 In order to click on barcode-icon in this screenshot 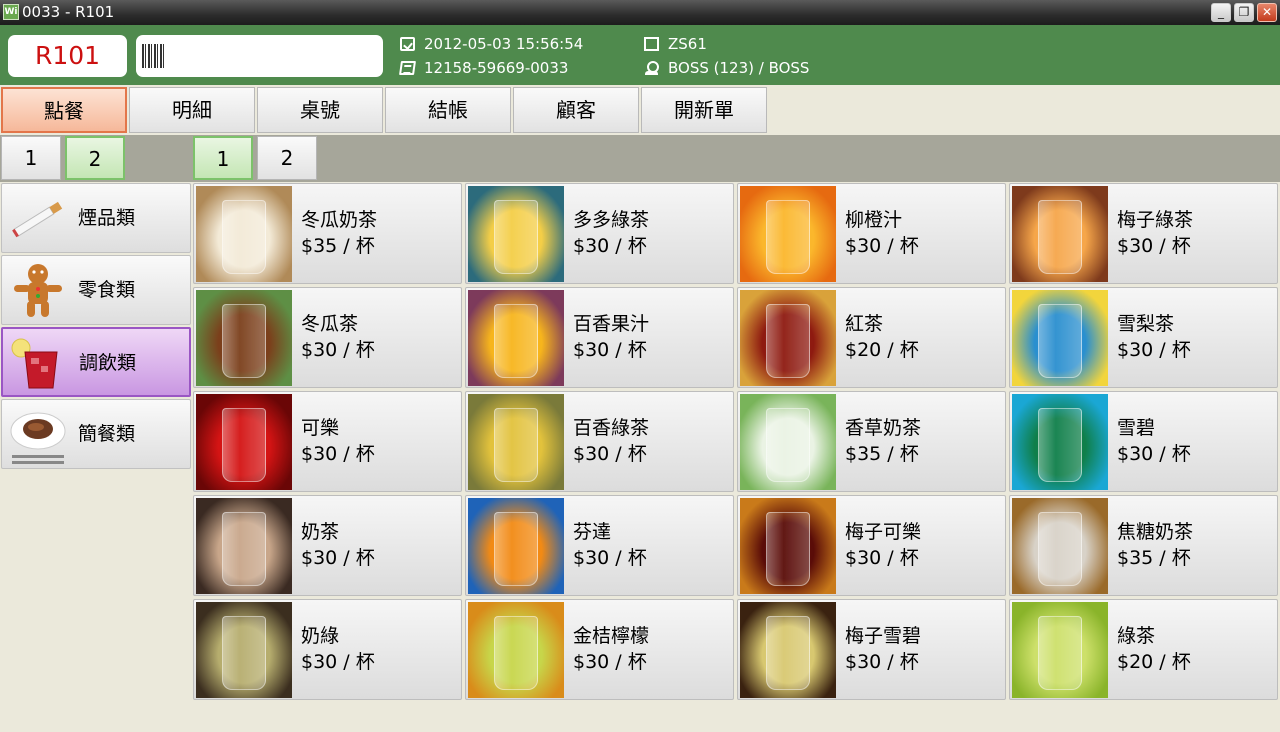, I will do `click(153, 56)`.